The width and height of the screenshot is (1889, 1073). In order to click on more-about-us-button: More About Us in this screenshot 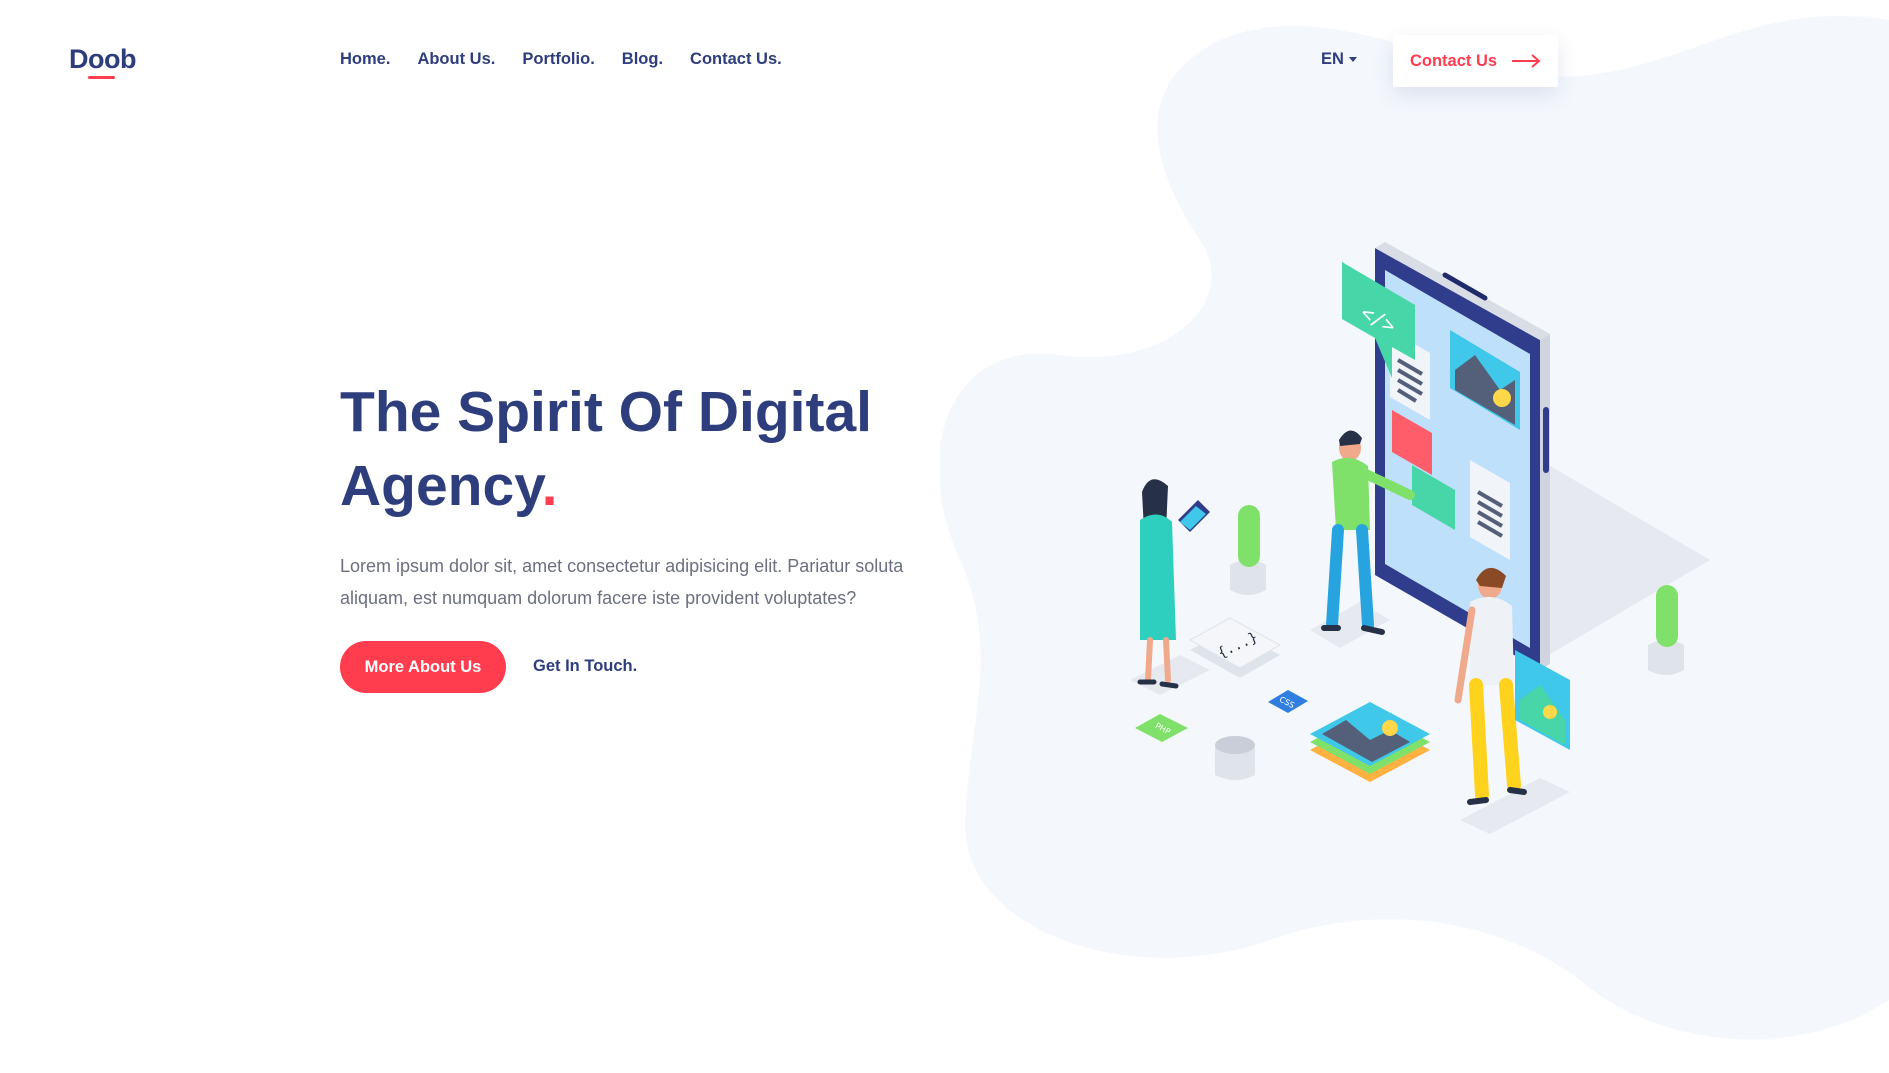, I will do `click(423, 667)`.